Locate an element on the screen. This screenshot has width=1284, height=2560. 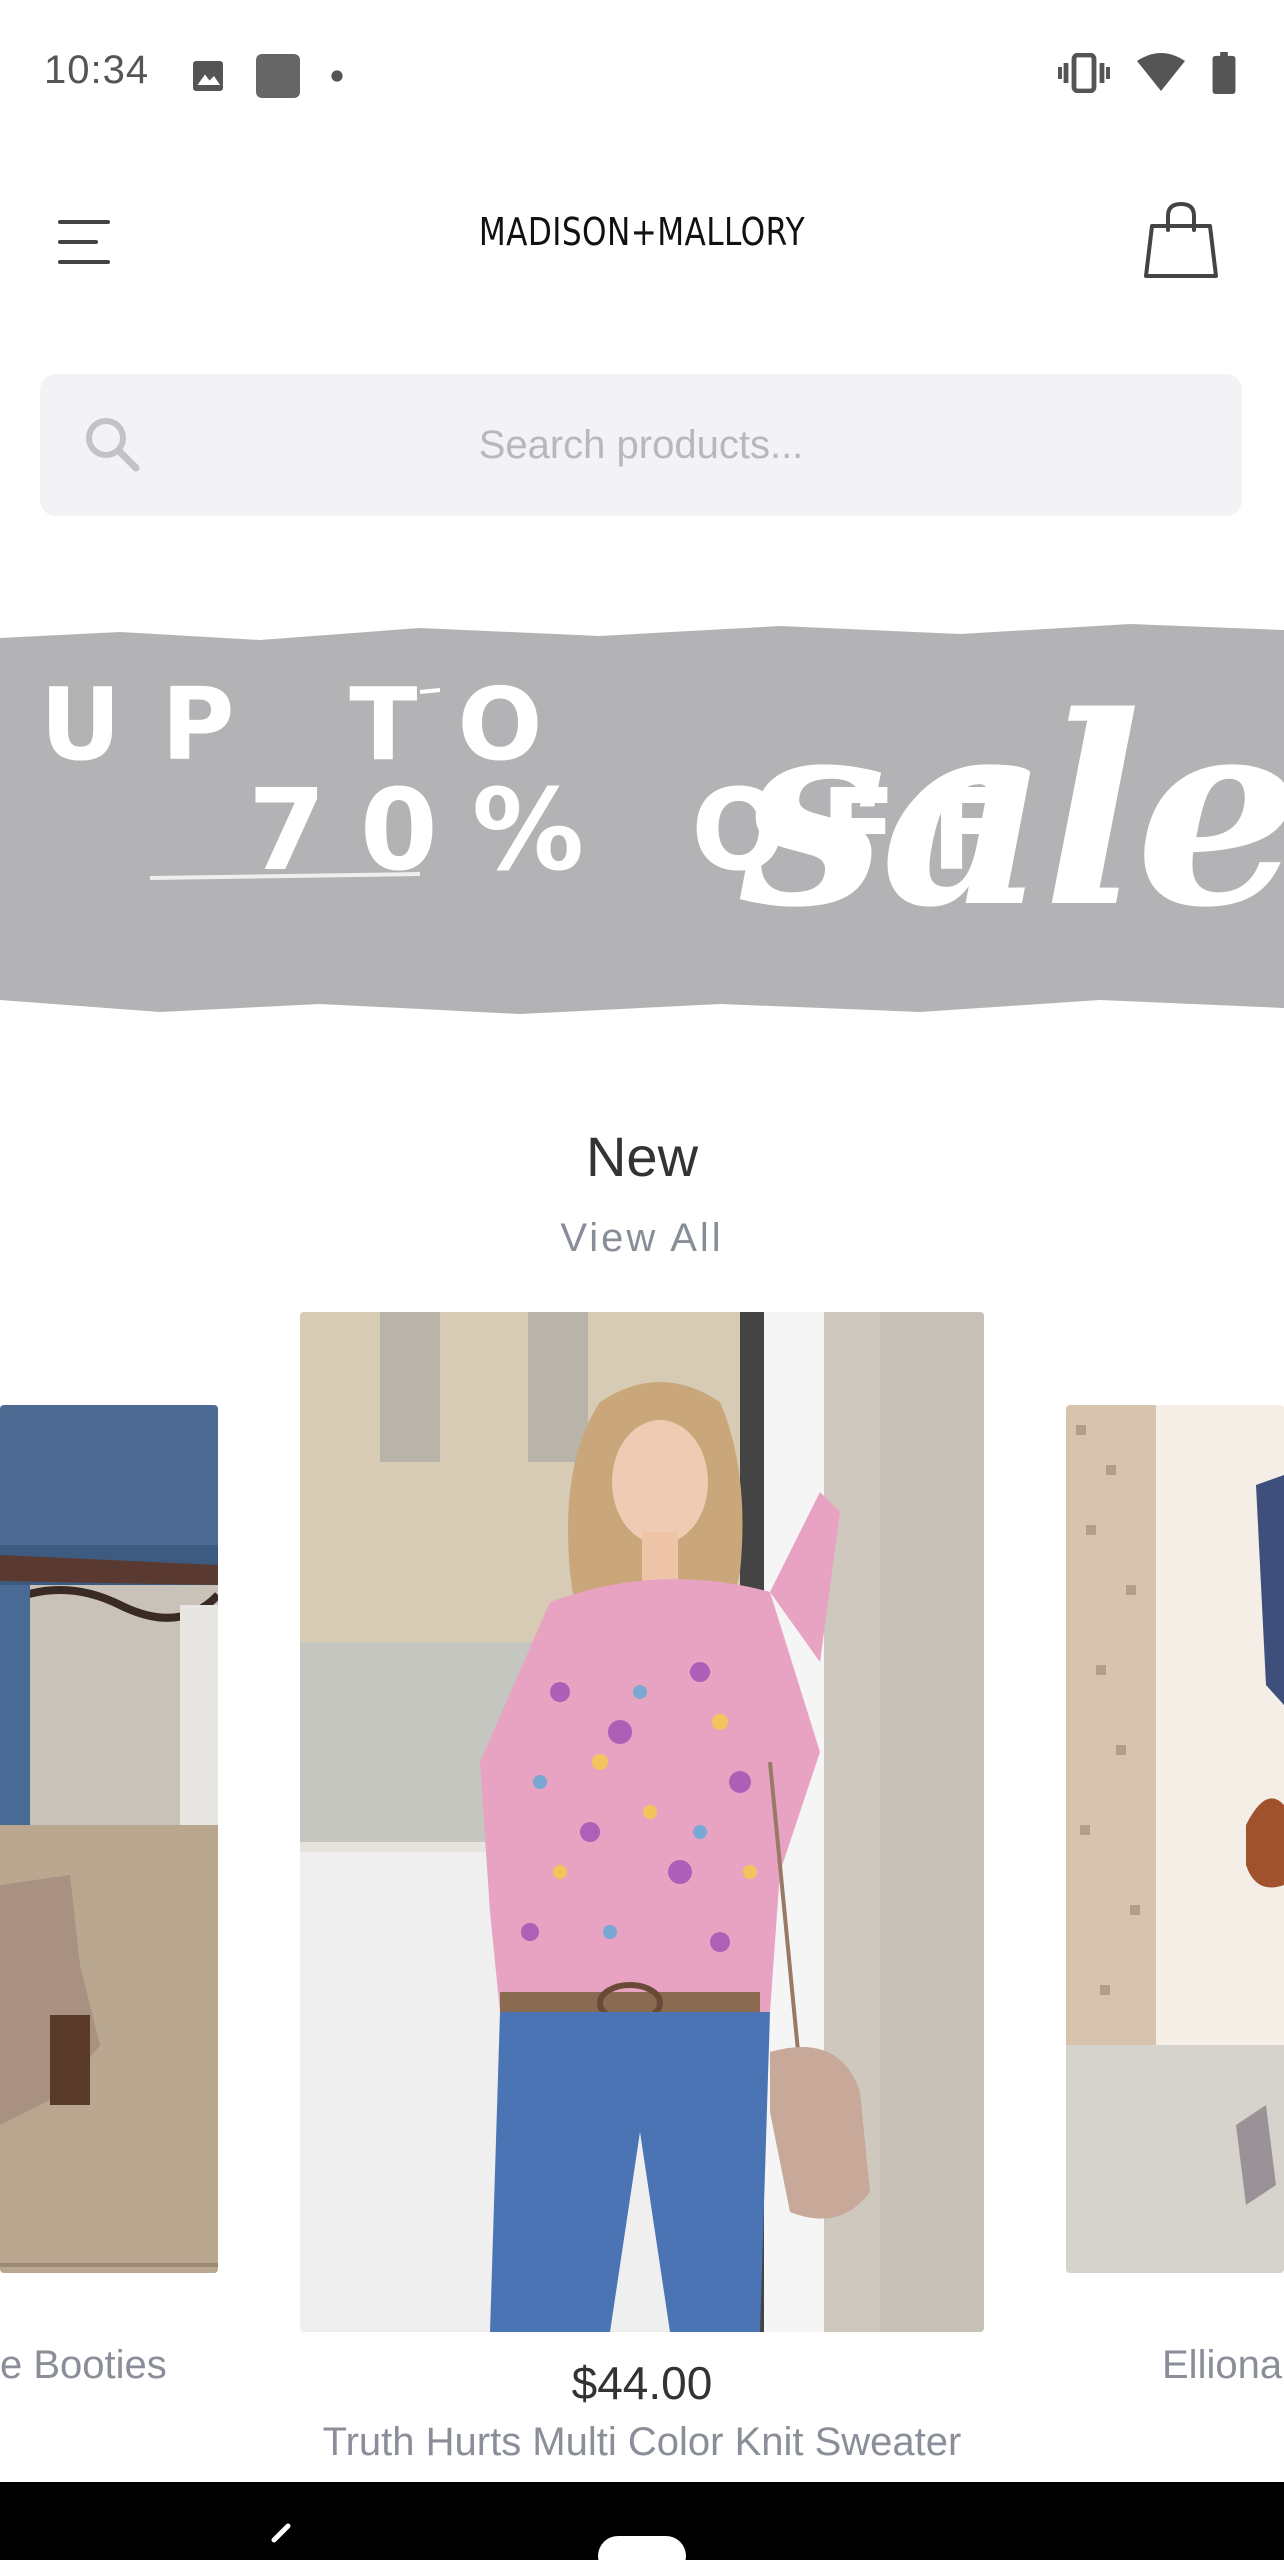
section-title: New is located at coordinates (642, 1156).